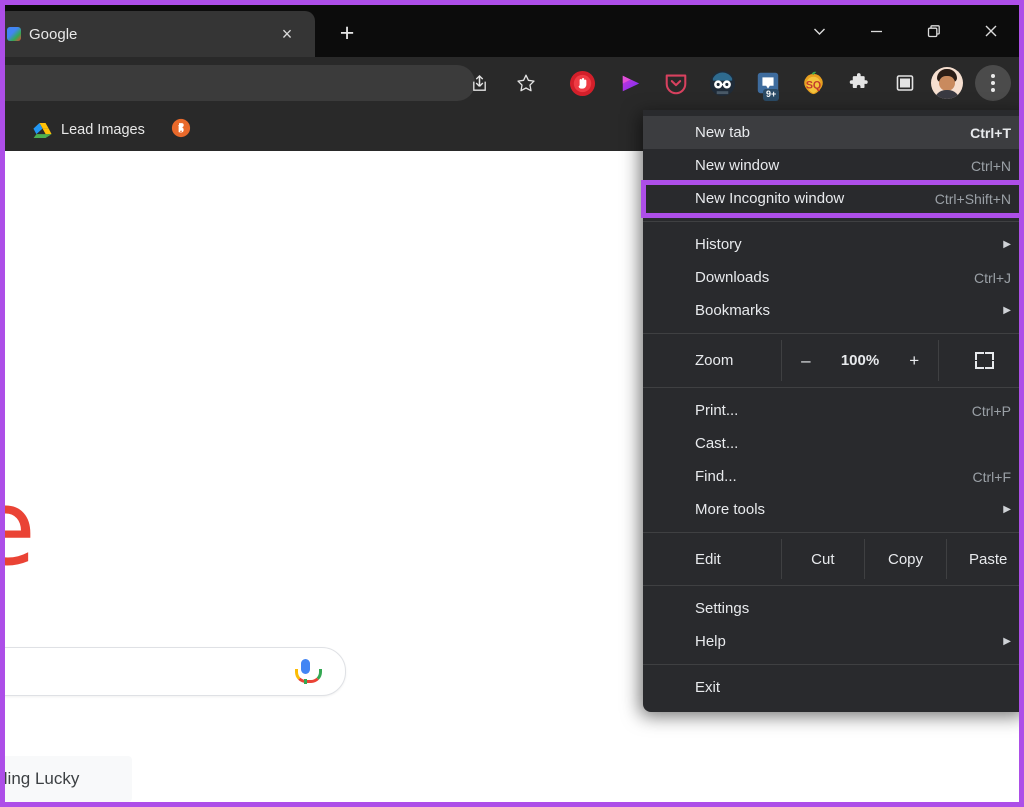  What do you see at coordinates (905, 559) in the screenshot?
I see `copy-button: Copy` at bounding box center [905, 559].